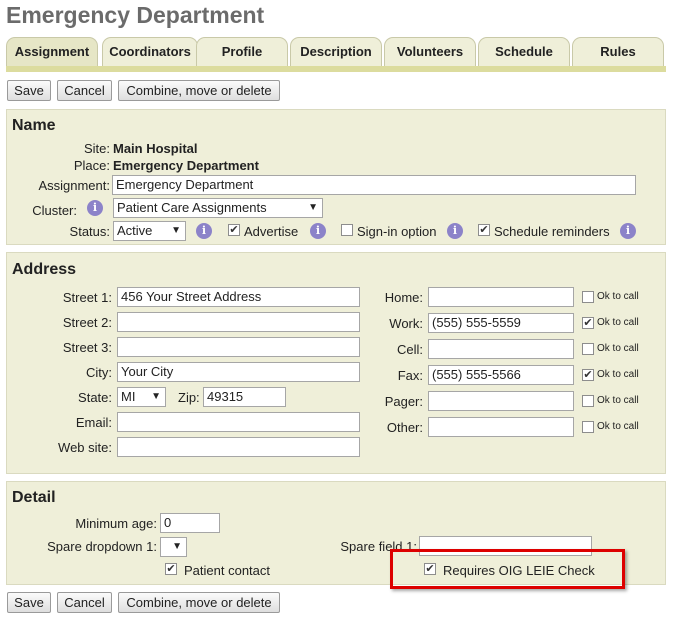  What do you see at coordinates (234, 230) in the screenshot?
I see `advertise-checkbox: ✔` at bounding box center [234, 230].